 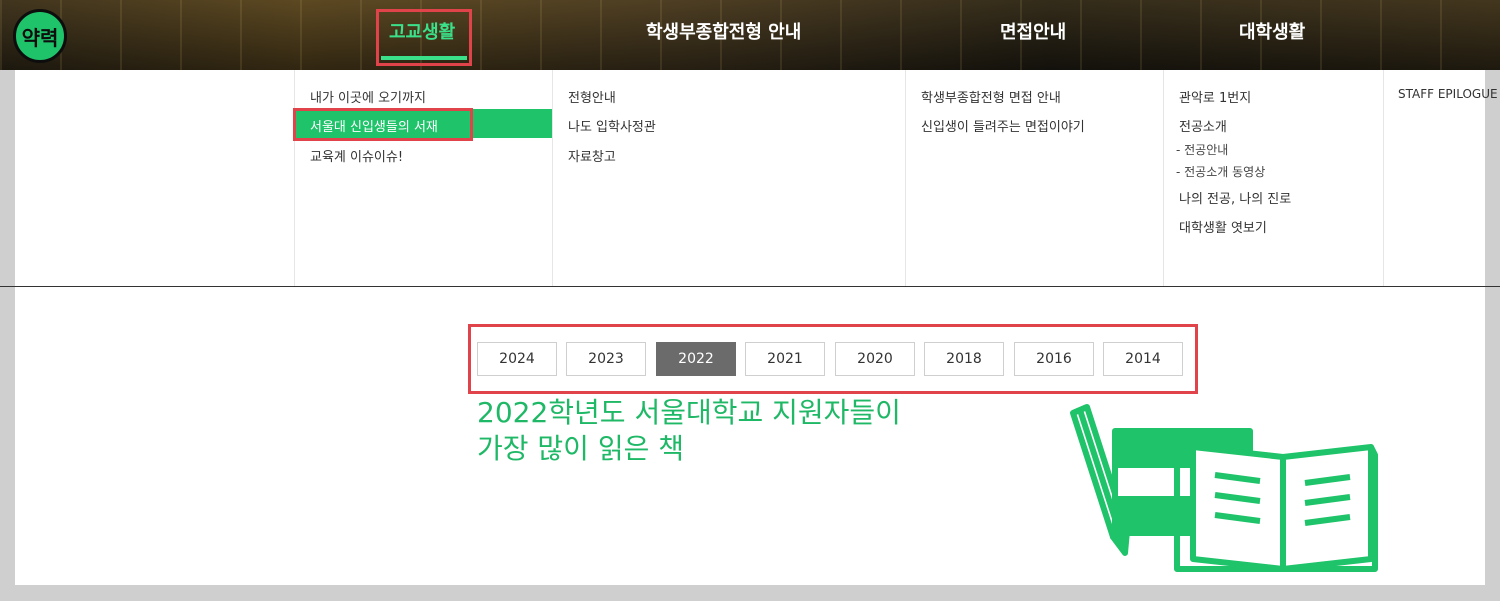 What do you see at coordinates (723, 31) in the screenshot?
I see `nav-item-admission-guide: 학생부종합전형 안내` at bounding box center [723, 31].